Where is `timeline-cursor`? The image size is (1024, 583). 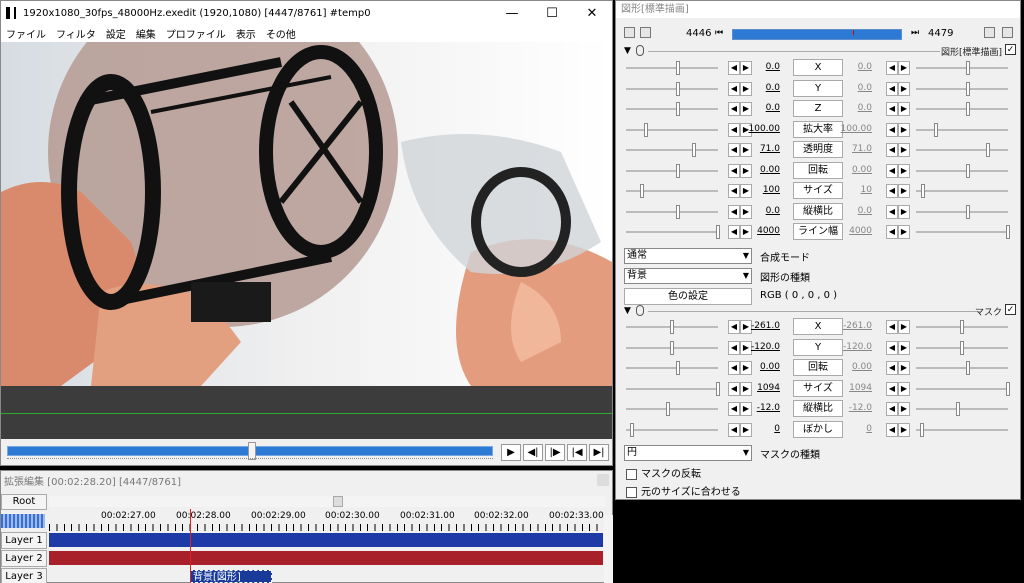
timeline-cursor is located at coordinates (190, 546).